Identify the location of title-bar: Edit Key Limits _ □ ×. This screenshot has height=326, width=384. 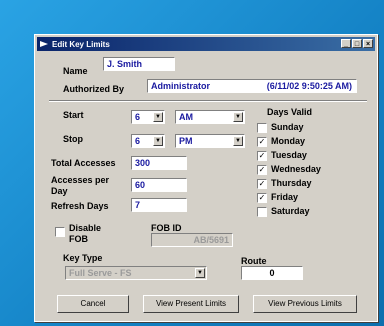
(206, 44).